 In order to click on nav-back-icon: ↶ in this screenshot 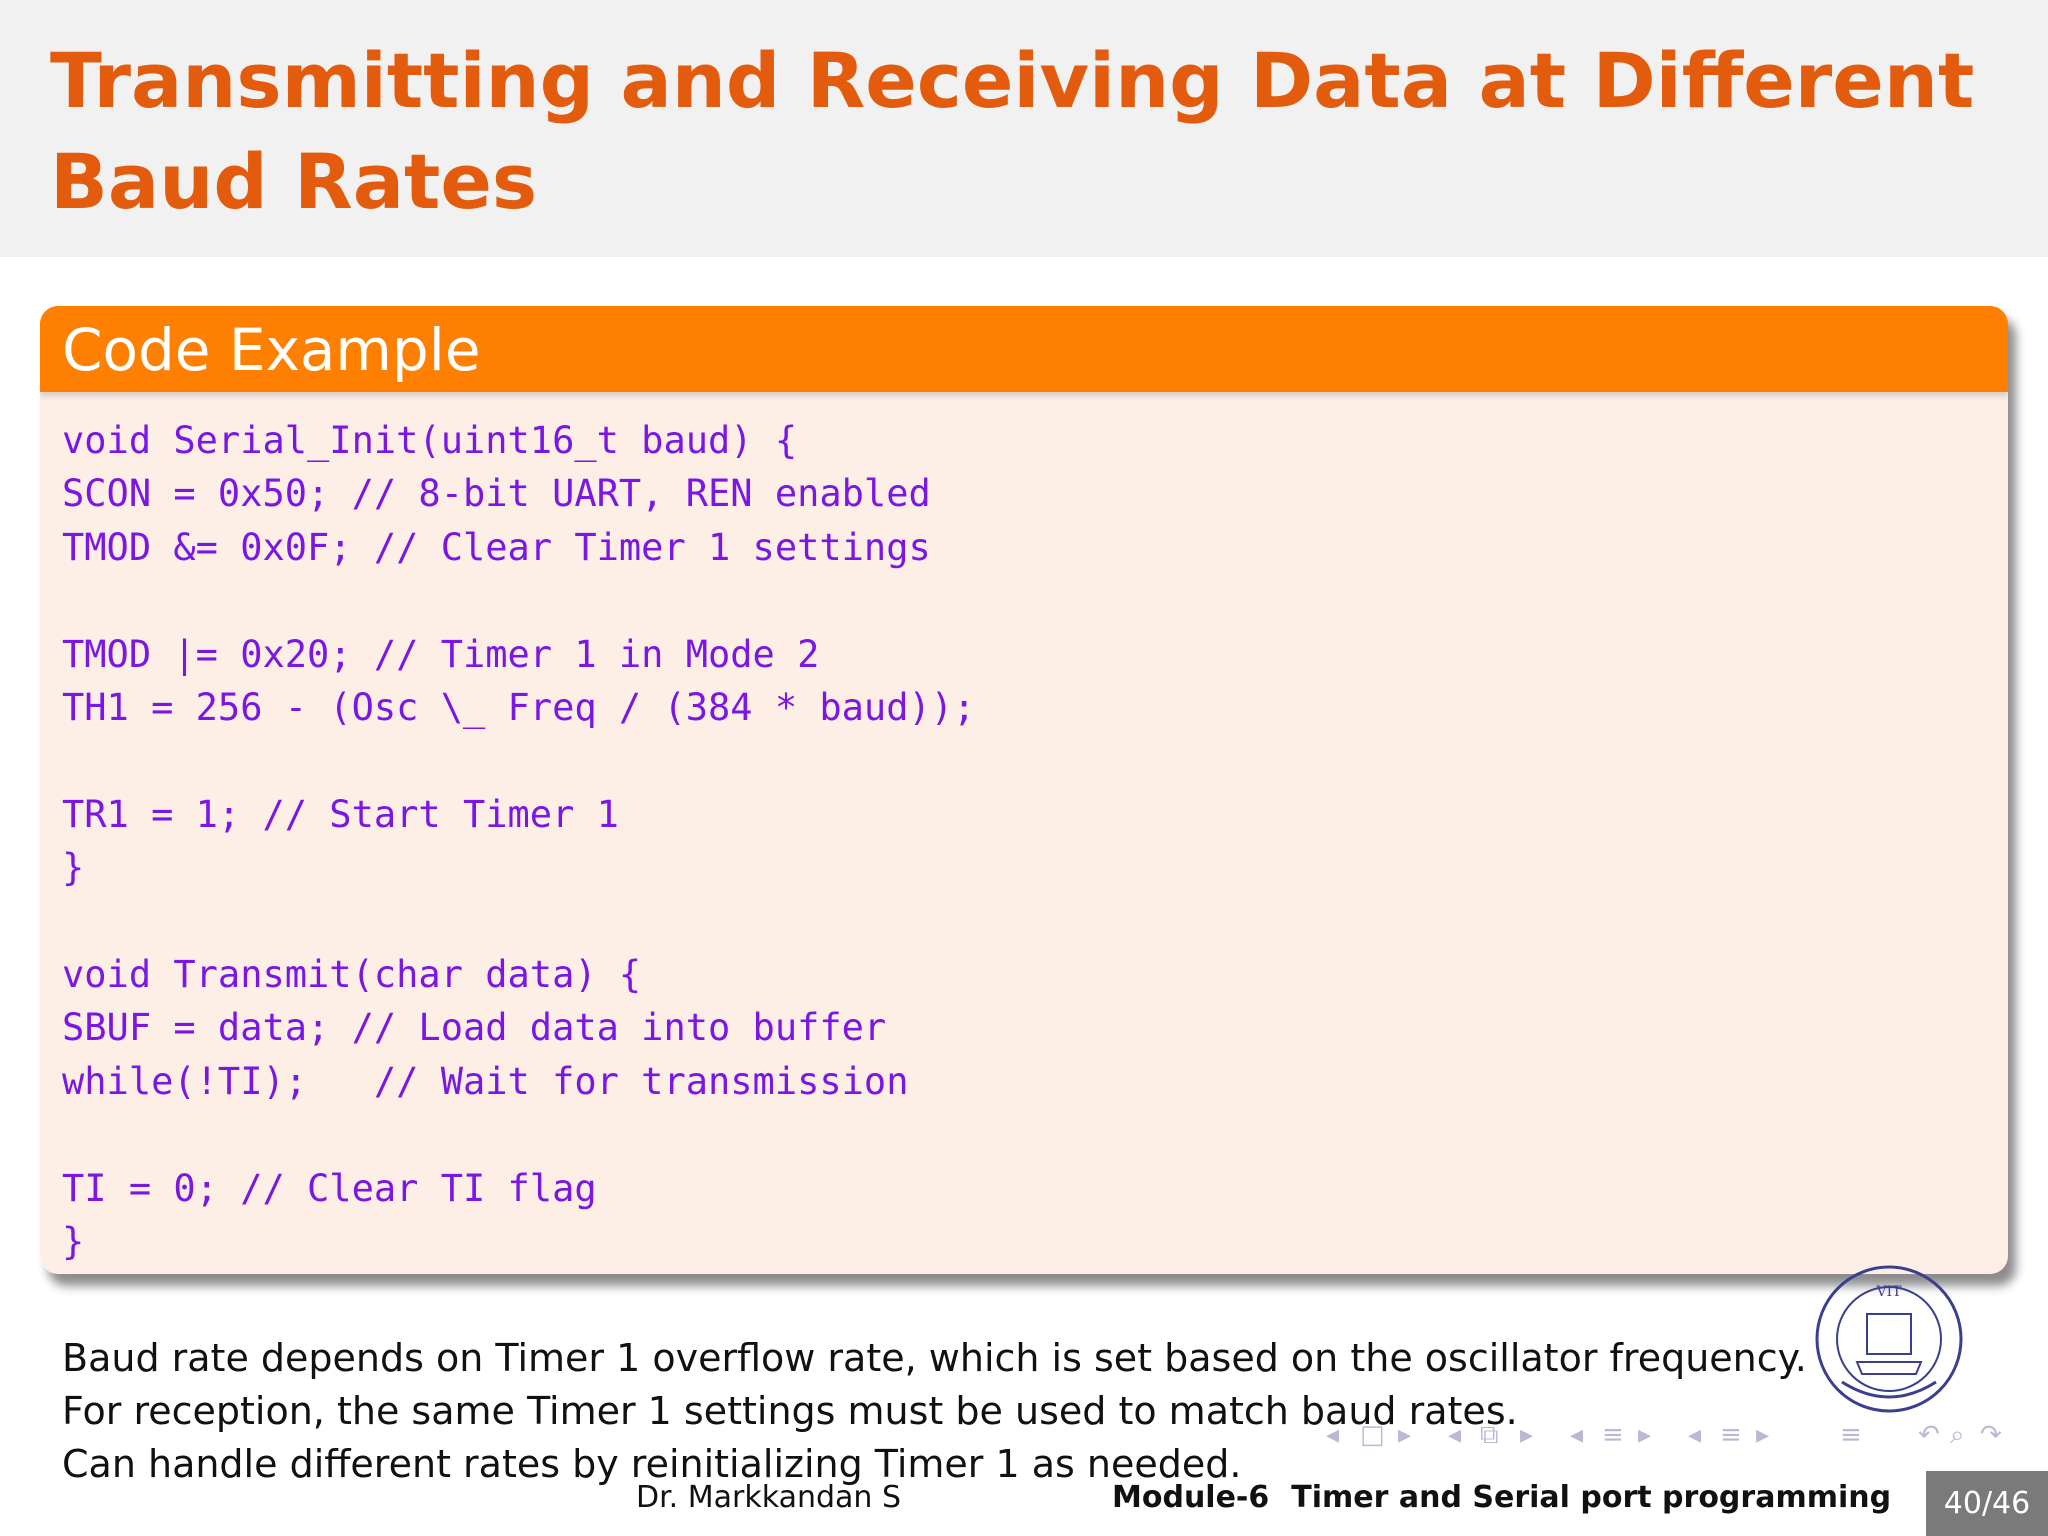, I will do `click(1929, 1435)`.